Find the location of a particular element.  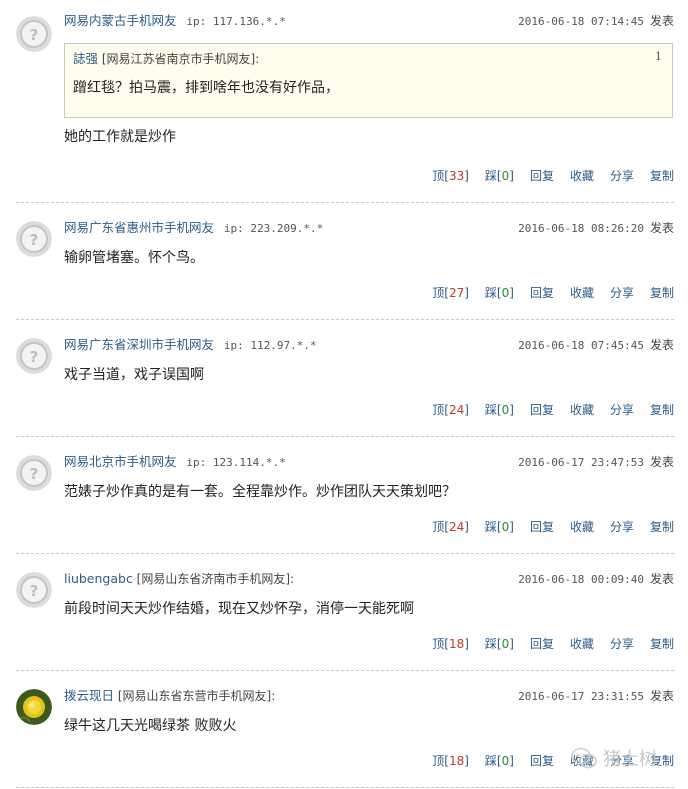

username-link: 网易广东省惠州市手机网友 is located at coordinates (139, 227).